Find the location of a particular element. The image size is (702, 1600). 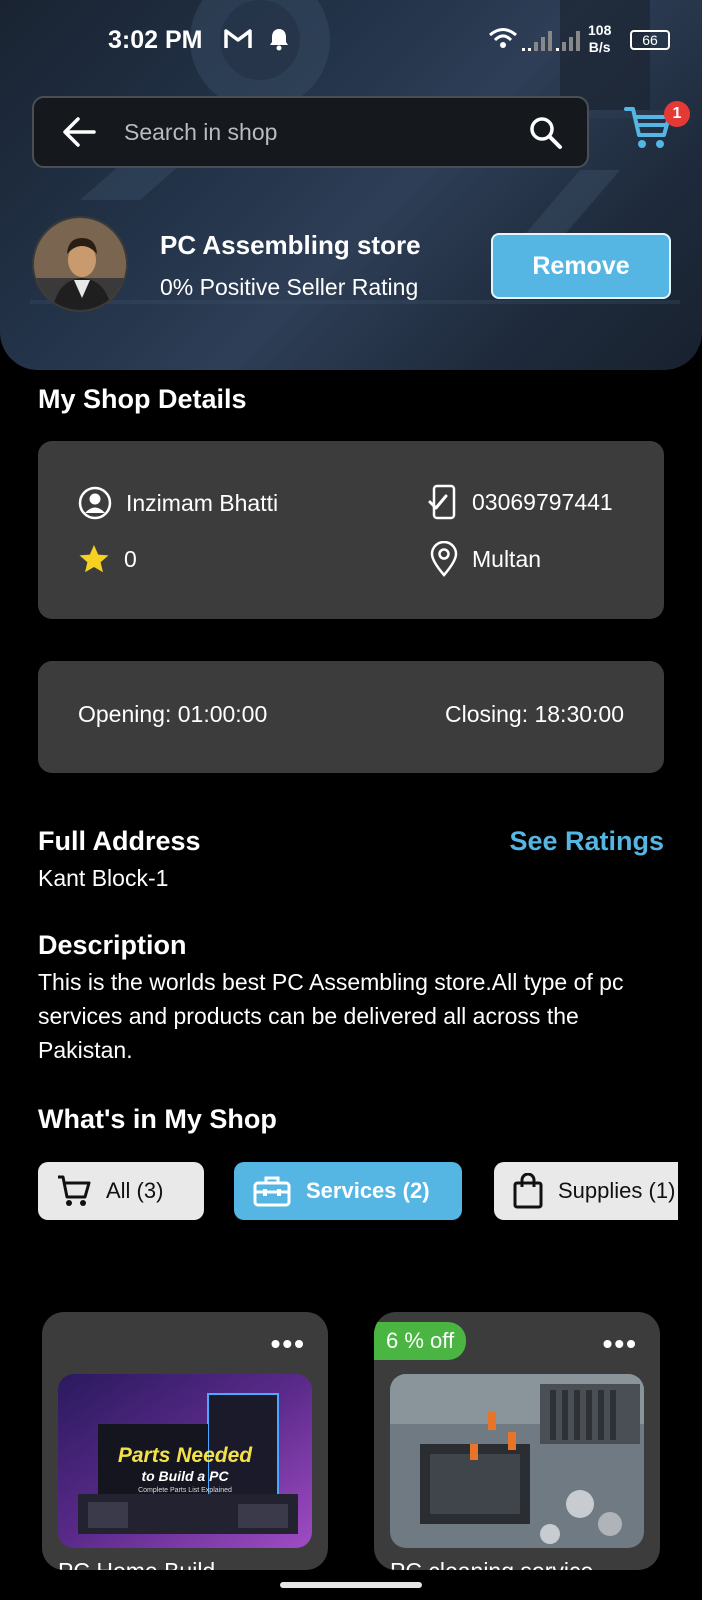

see-ratings-link: See Ratings is located at coordinates (586, 841).